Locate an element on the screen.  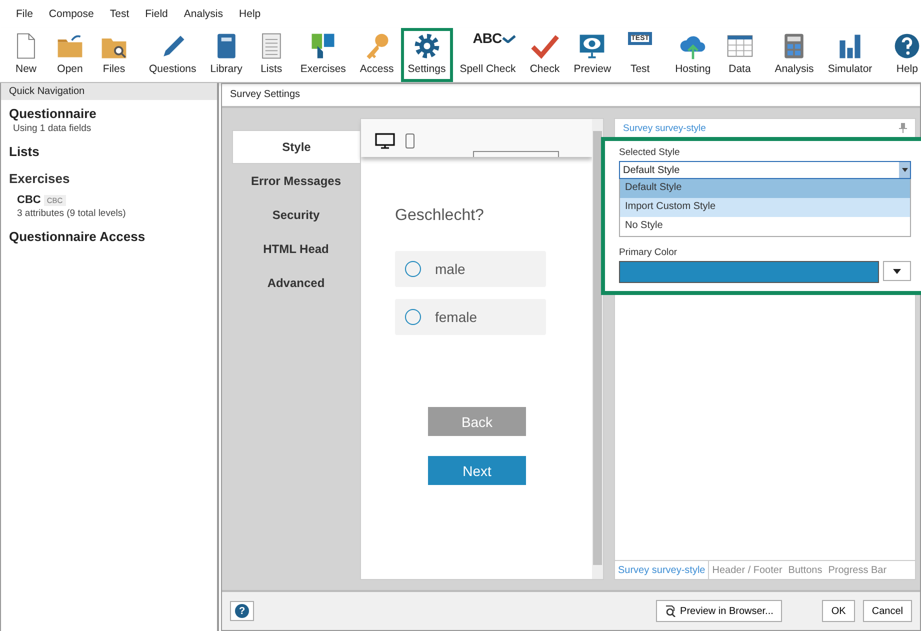
dropdown-option: Import Custom Style is located at coordinates (765, 207).